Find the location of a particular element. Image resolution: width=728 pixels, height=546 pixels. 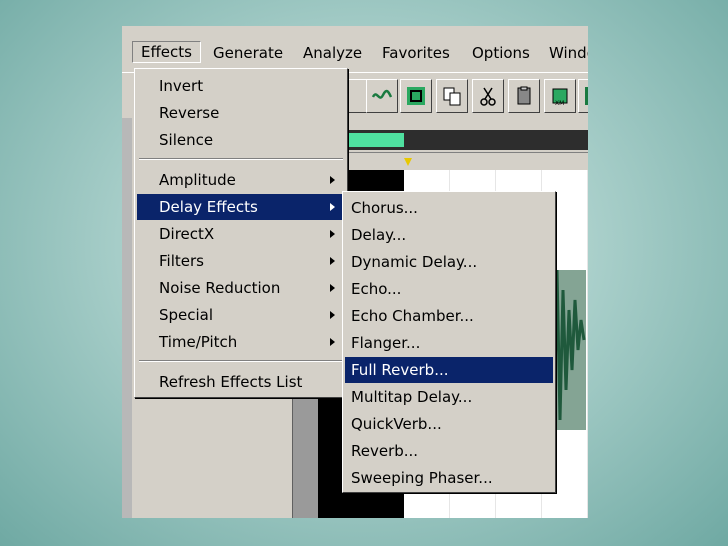

paste-icon is located at coordinates (524, 95).